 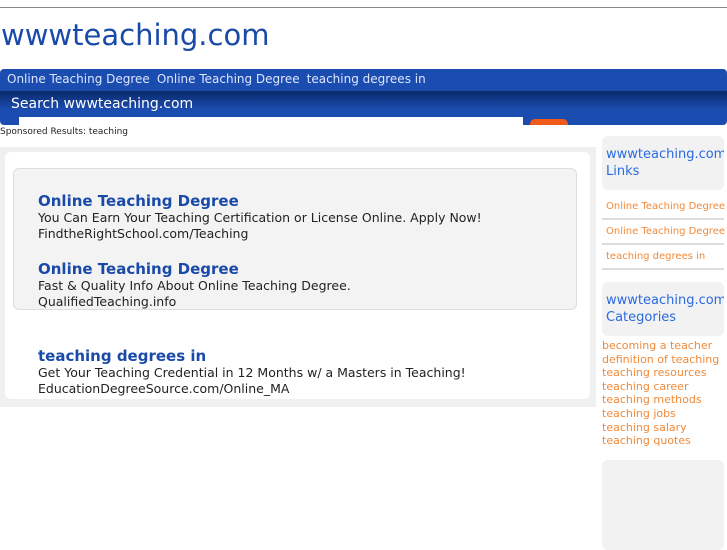 What do you see at coordinates (663, 346) in the screenshot?
I see `category-link: becoming a teacher` at bounding box center [663, 346].